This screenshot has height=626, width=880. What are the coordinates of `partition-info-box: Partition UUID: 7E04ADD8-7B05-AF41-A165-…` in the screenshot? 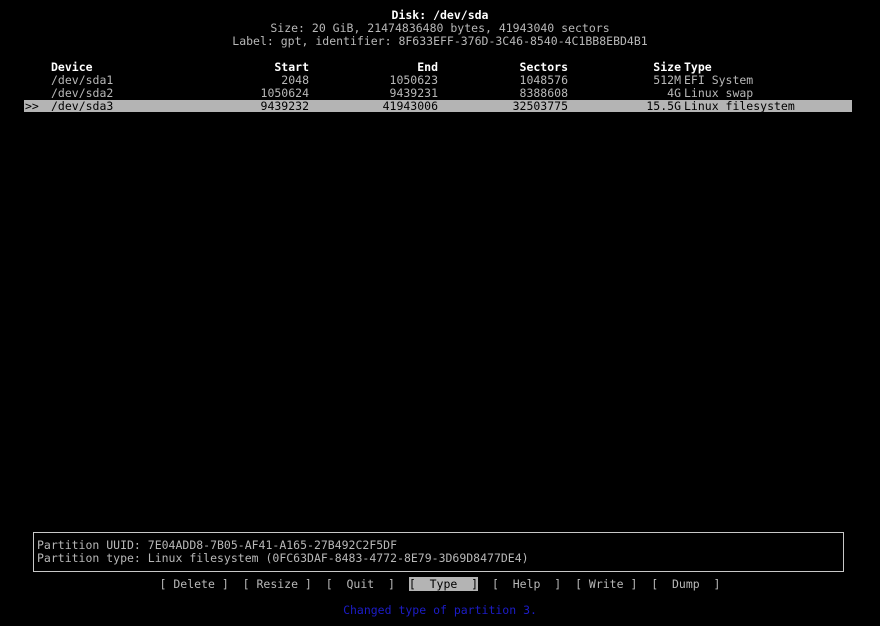 It's located at (438, 552).